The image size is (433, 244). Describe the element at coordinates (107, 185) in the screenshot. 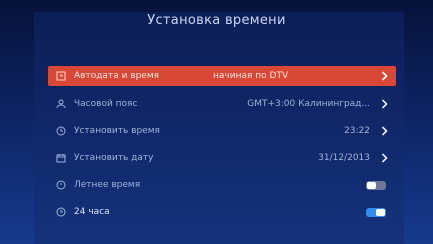

I see `menu-item-label: Летнее время` at that location.